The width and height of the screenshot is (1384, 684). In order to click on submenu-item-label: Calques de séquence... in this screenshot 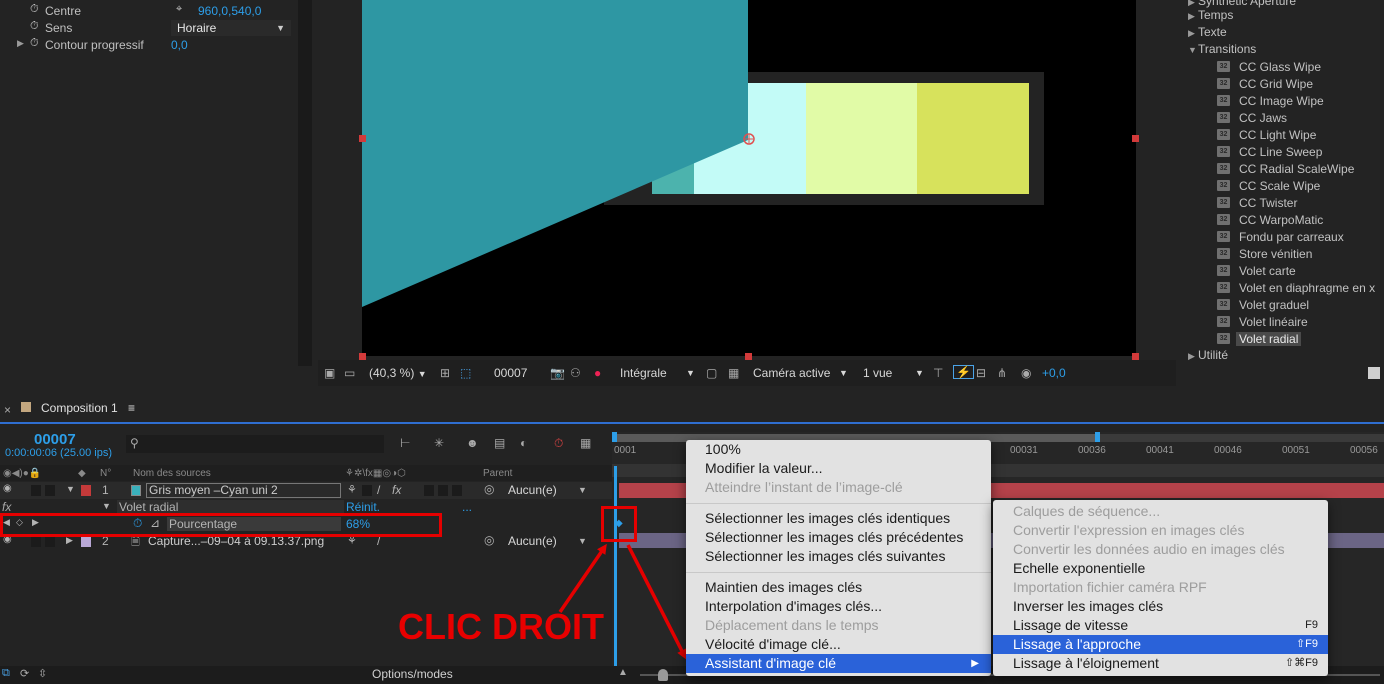, I will do `click(1087, 511)`.